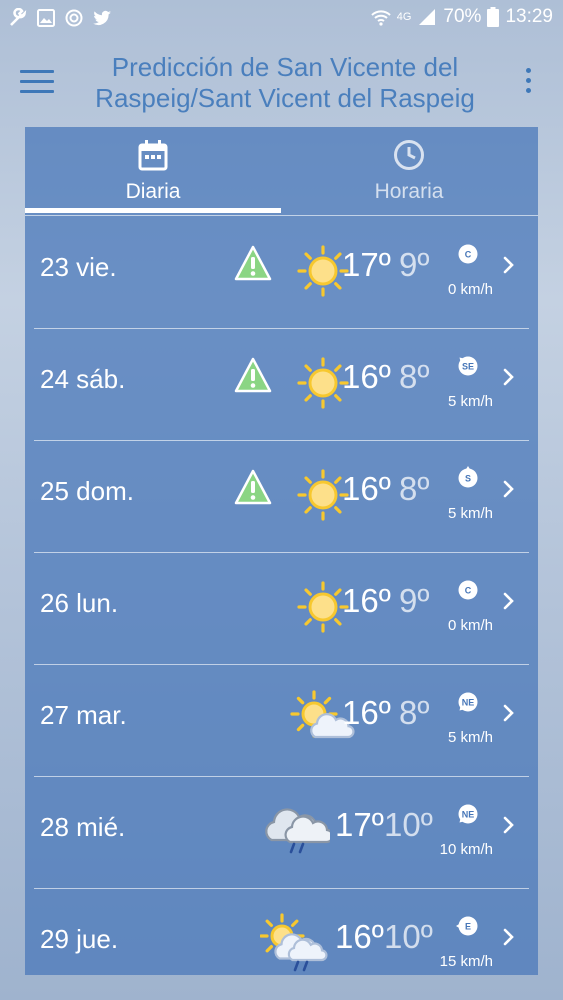 The height and width of the screenshot is (1000, 563). I want to click on wifi-icon, so click(381, 18).